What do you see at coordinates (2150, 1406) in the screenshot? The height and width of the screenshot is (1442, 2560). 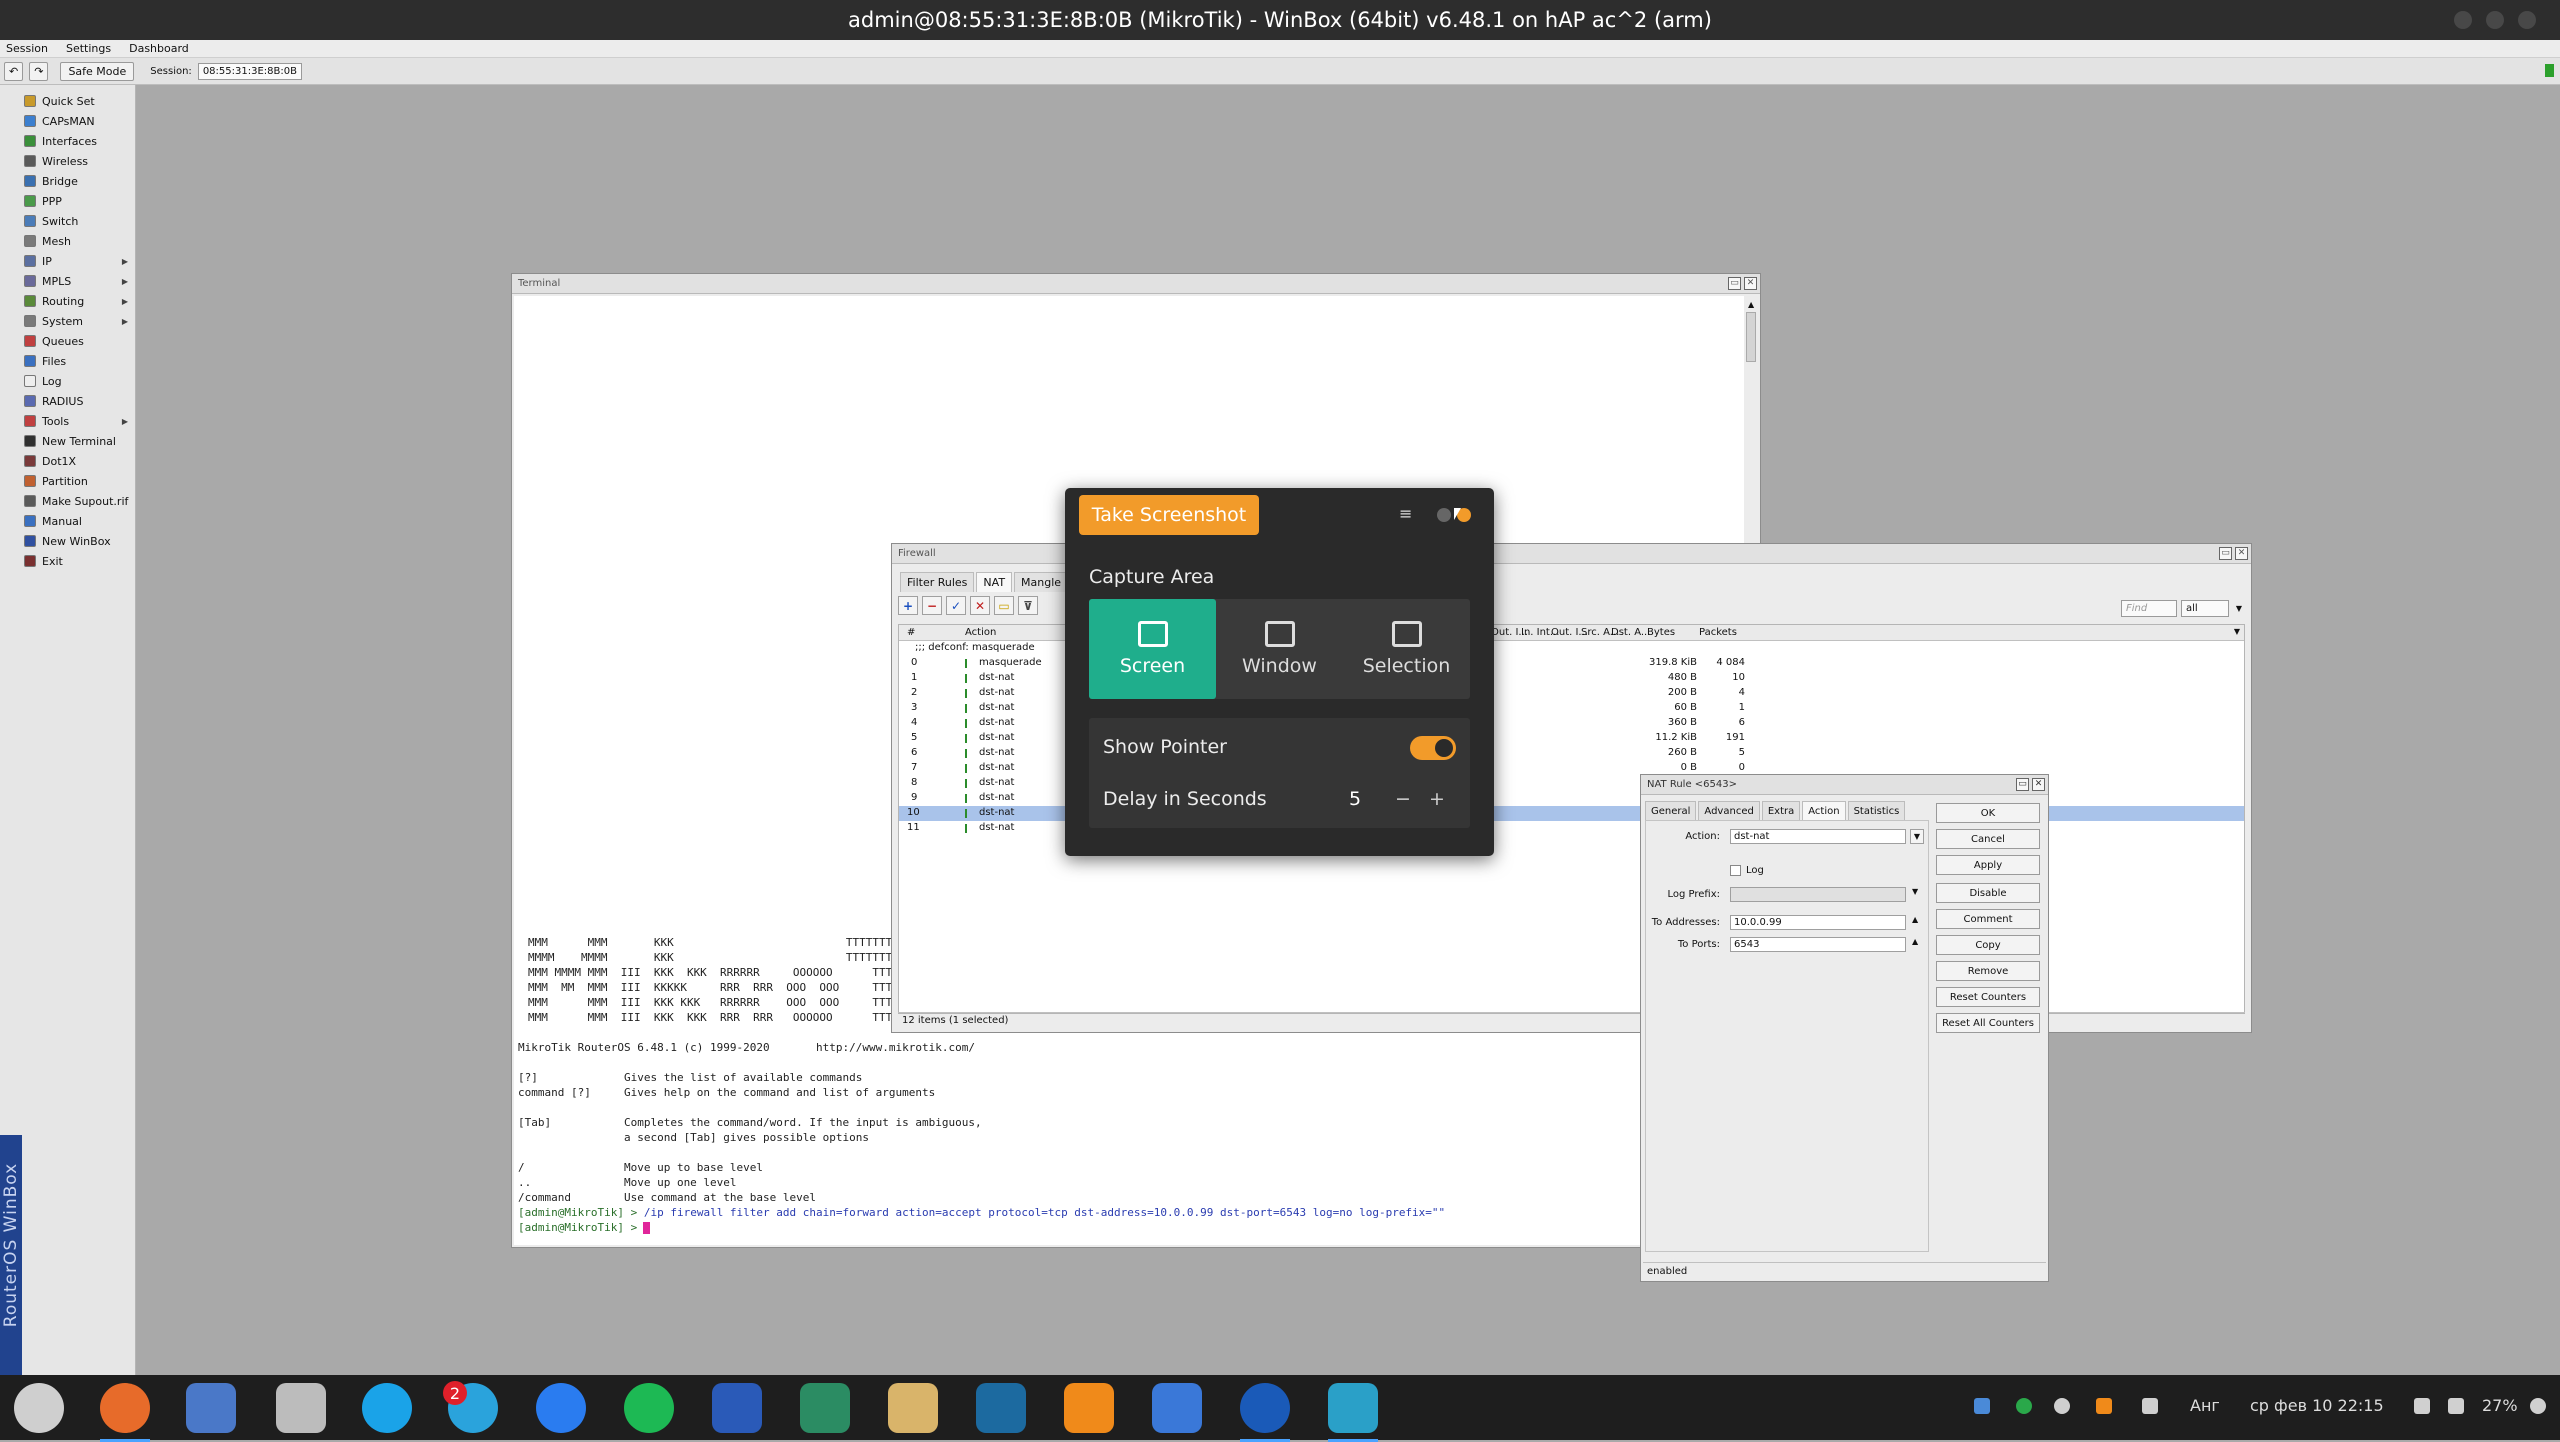 I see `clipboard-tray-icon` at bounding box center [2150, 1406].